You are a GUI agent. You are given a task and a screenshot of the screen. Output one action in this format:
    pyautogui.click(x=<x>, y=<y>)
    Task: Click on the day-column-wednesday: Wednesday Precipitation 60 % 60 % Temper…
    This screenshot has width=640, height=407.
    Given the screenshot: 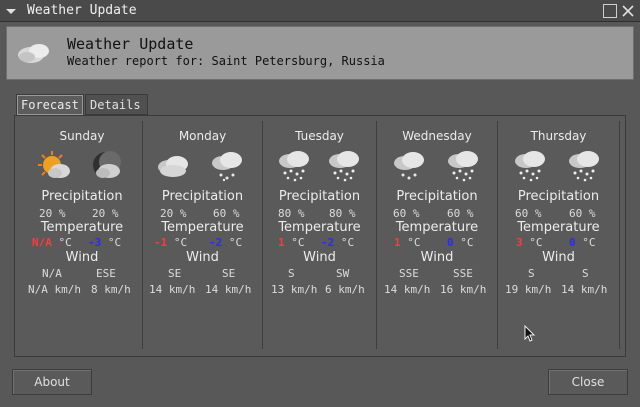 What is the action you would take?
    pyautogui.click(x=437, y=235)
    